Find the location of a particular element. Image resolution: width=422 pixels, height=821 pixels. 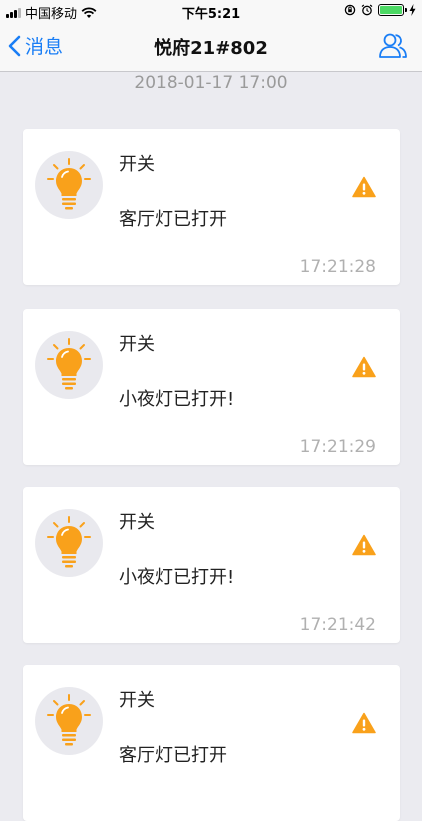

battery-fill is located at coordinates (391, 10).